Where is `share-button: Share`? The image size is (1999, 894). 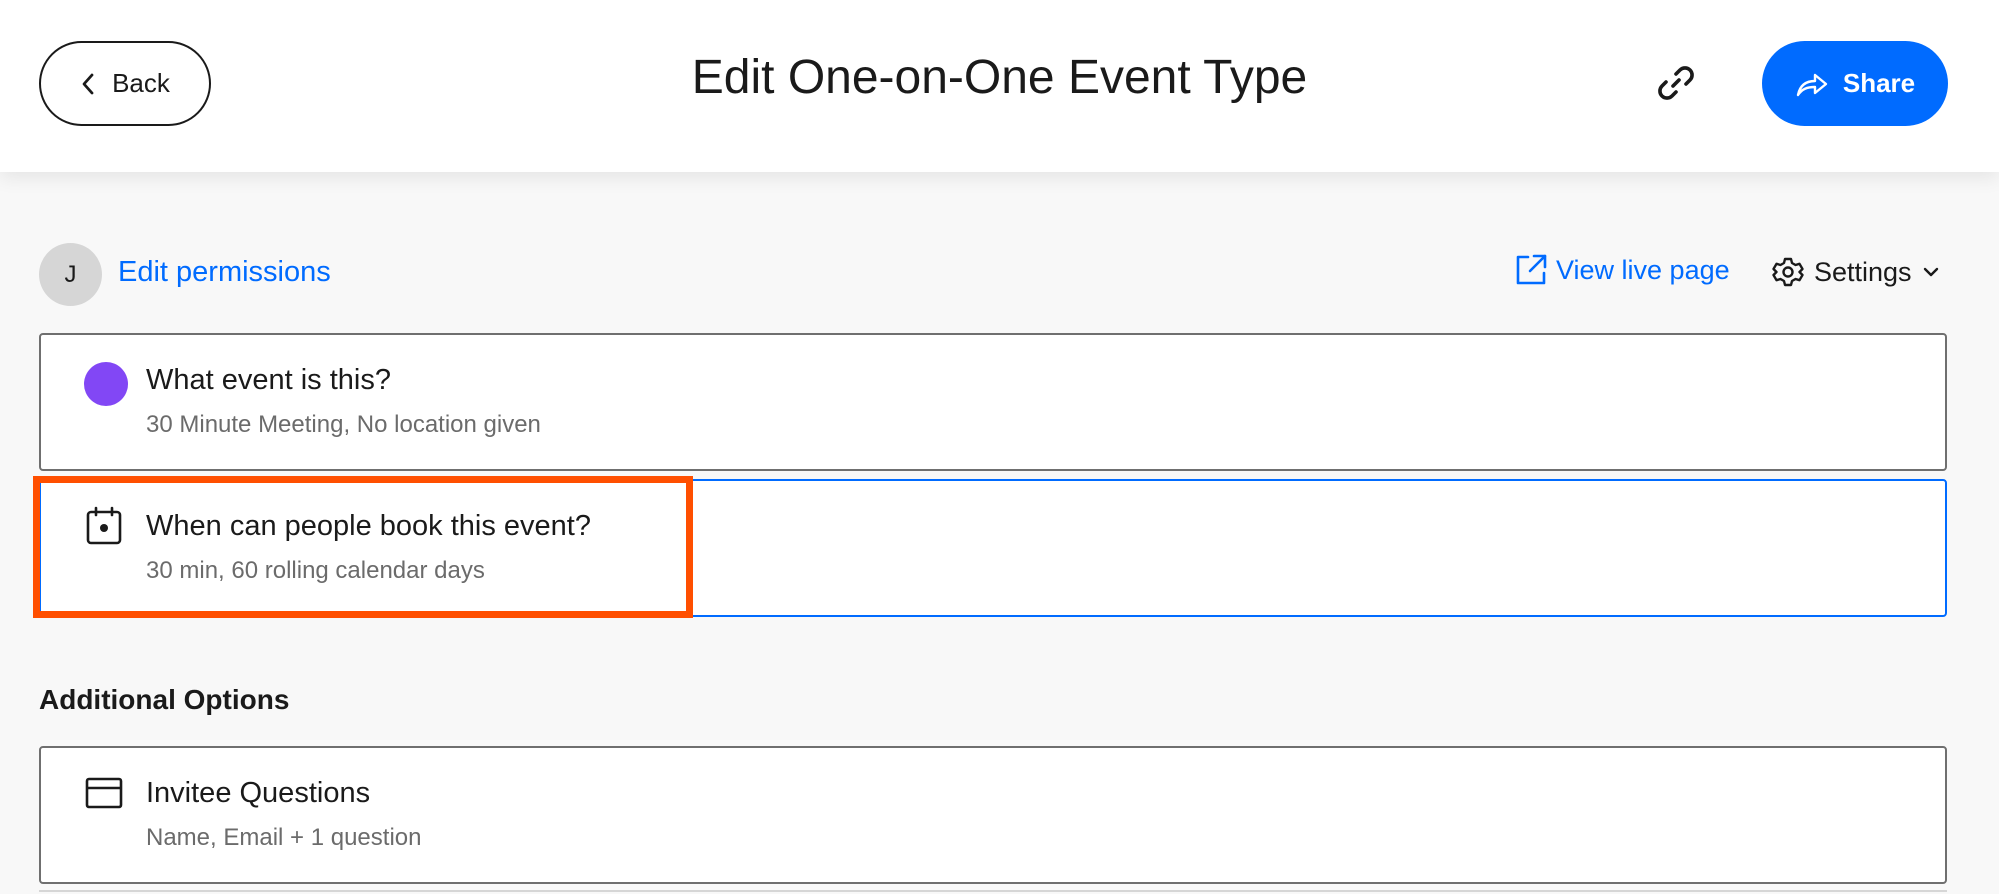 share-button: Share is located at coordinates (1855, 83).